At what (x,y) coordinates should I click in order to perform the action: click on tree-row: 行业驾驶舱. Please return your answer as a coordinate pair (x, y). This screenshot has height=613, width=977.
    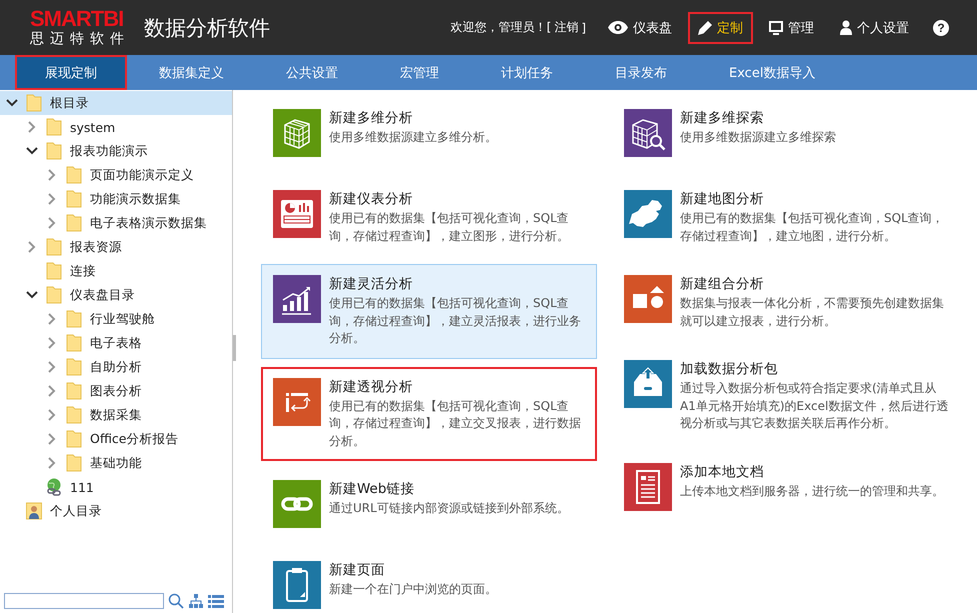
    Looking at the image, I should click on (116, 319).